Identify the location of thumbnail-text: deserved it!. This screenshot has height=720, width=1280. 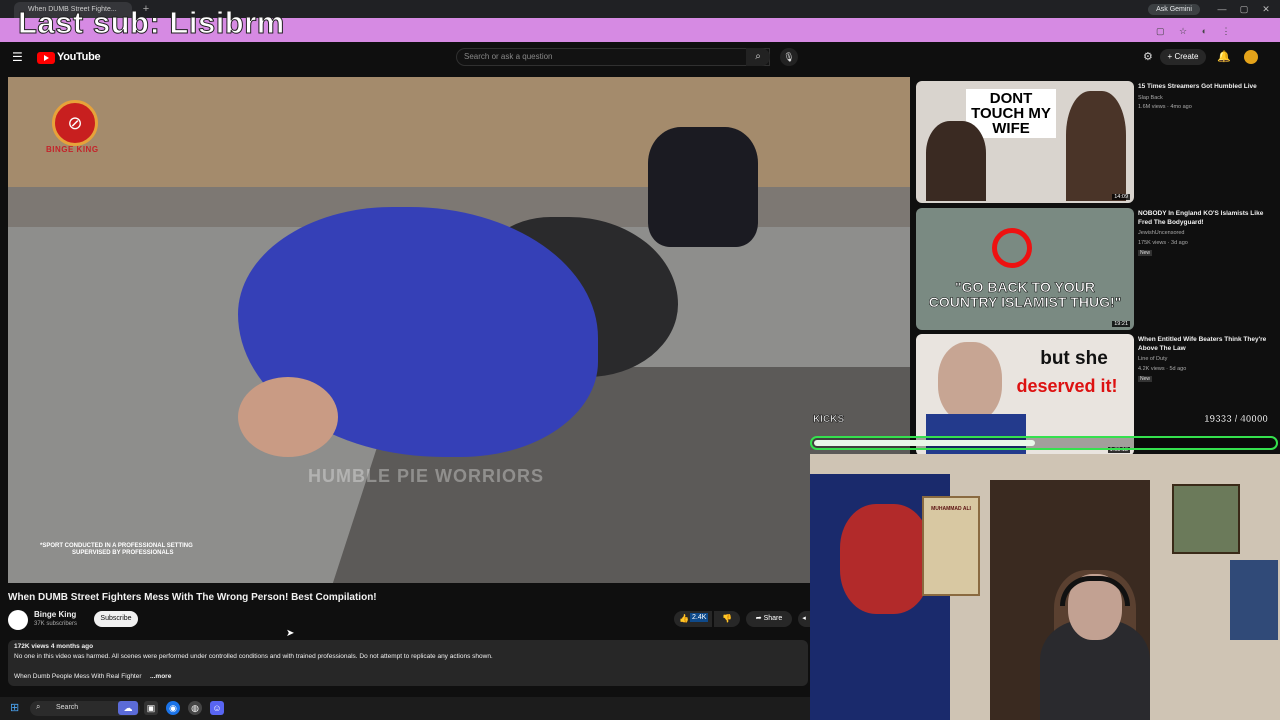
(1067, 386).